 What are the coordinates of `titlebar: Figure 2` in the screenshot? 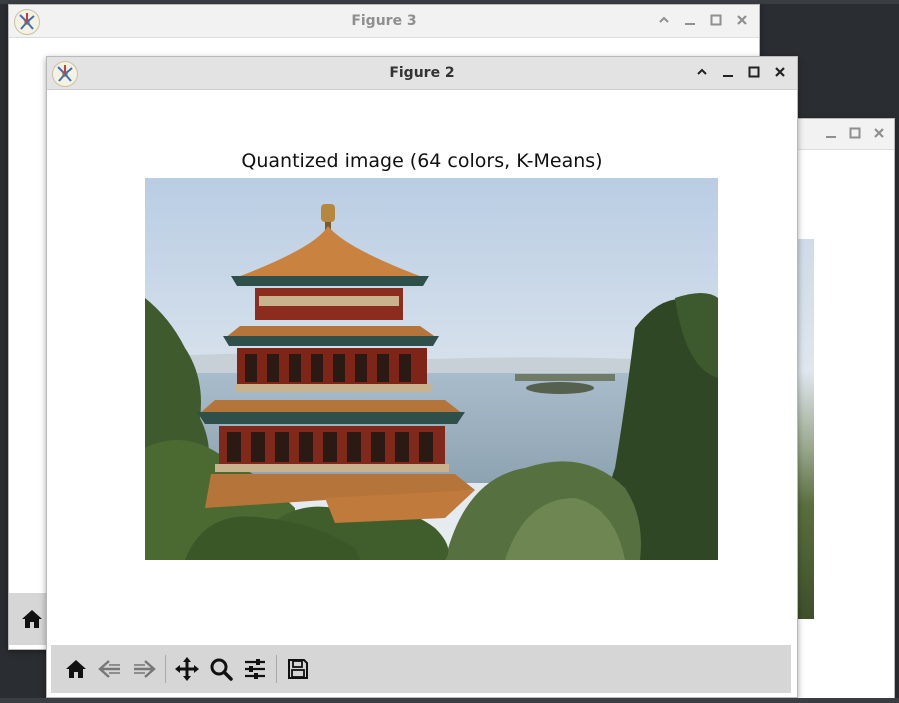 It's located at (422, 73).